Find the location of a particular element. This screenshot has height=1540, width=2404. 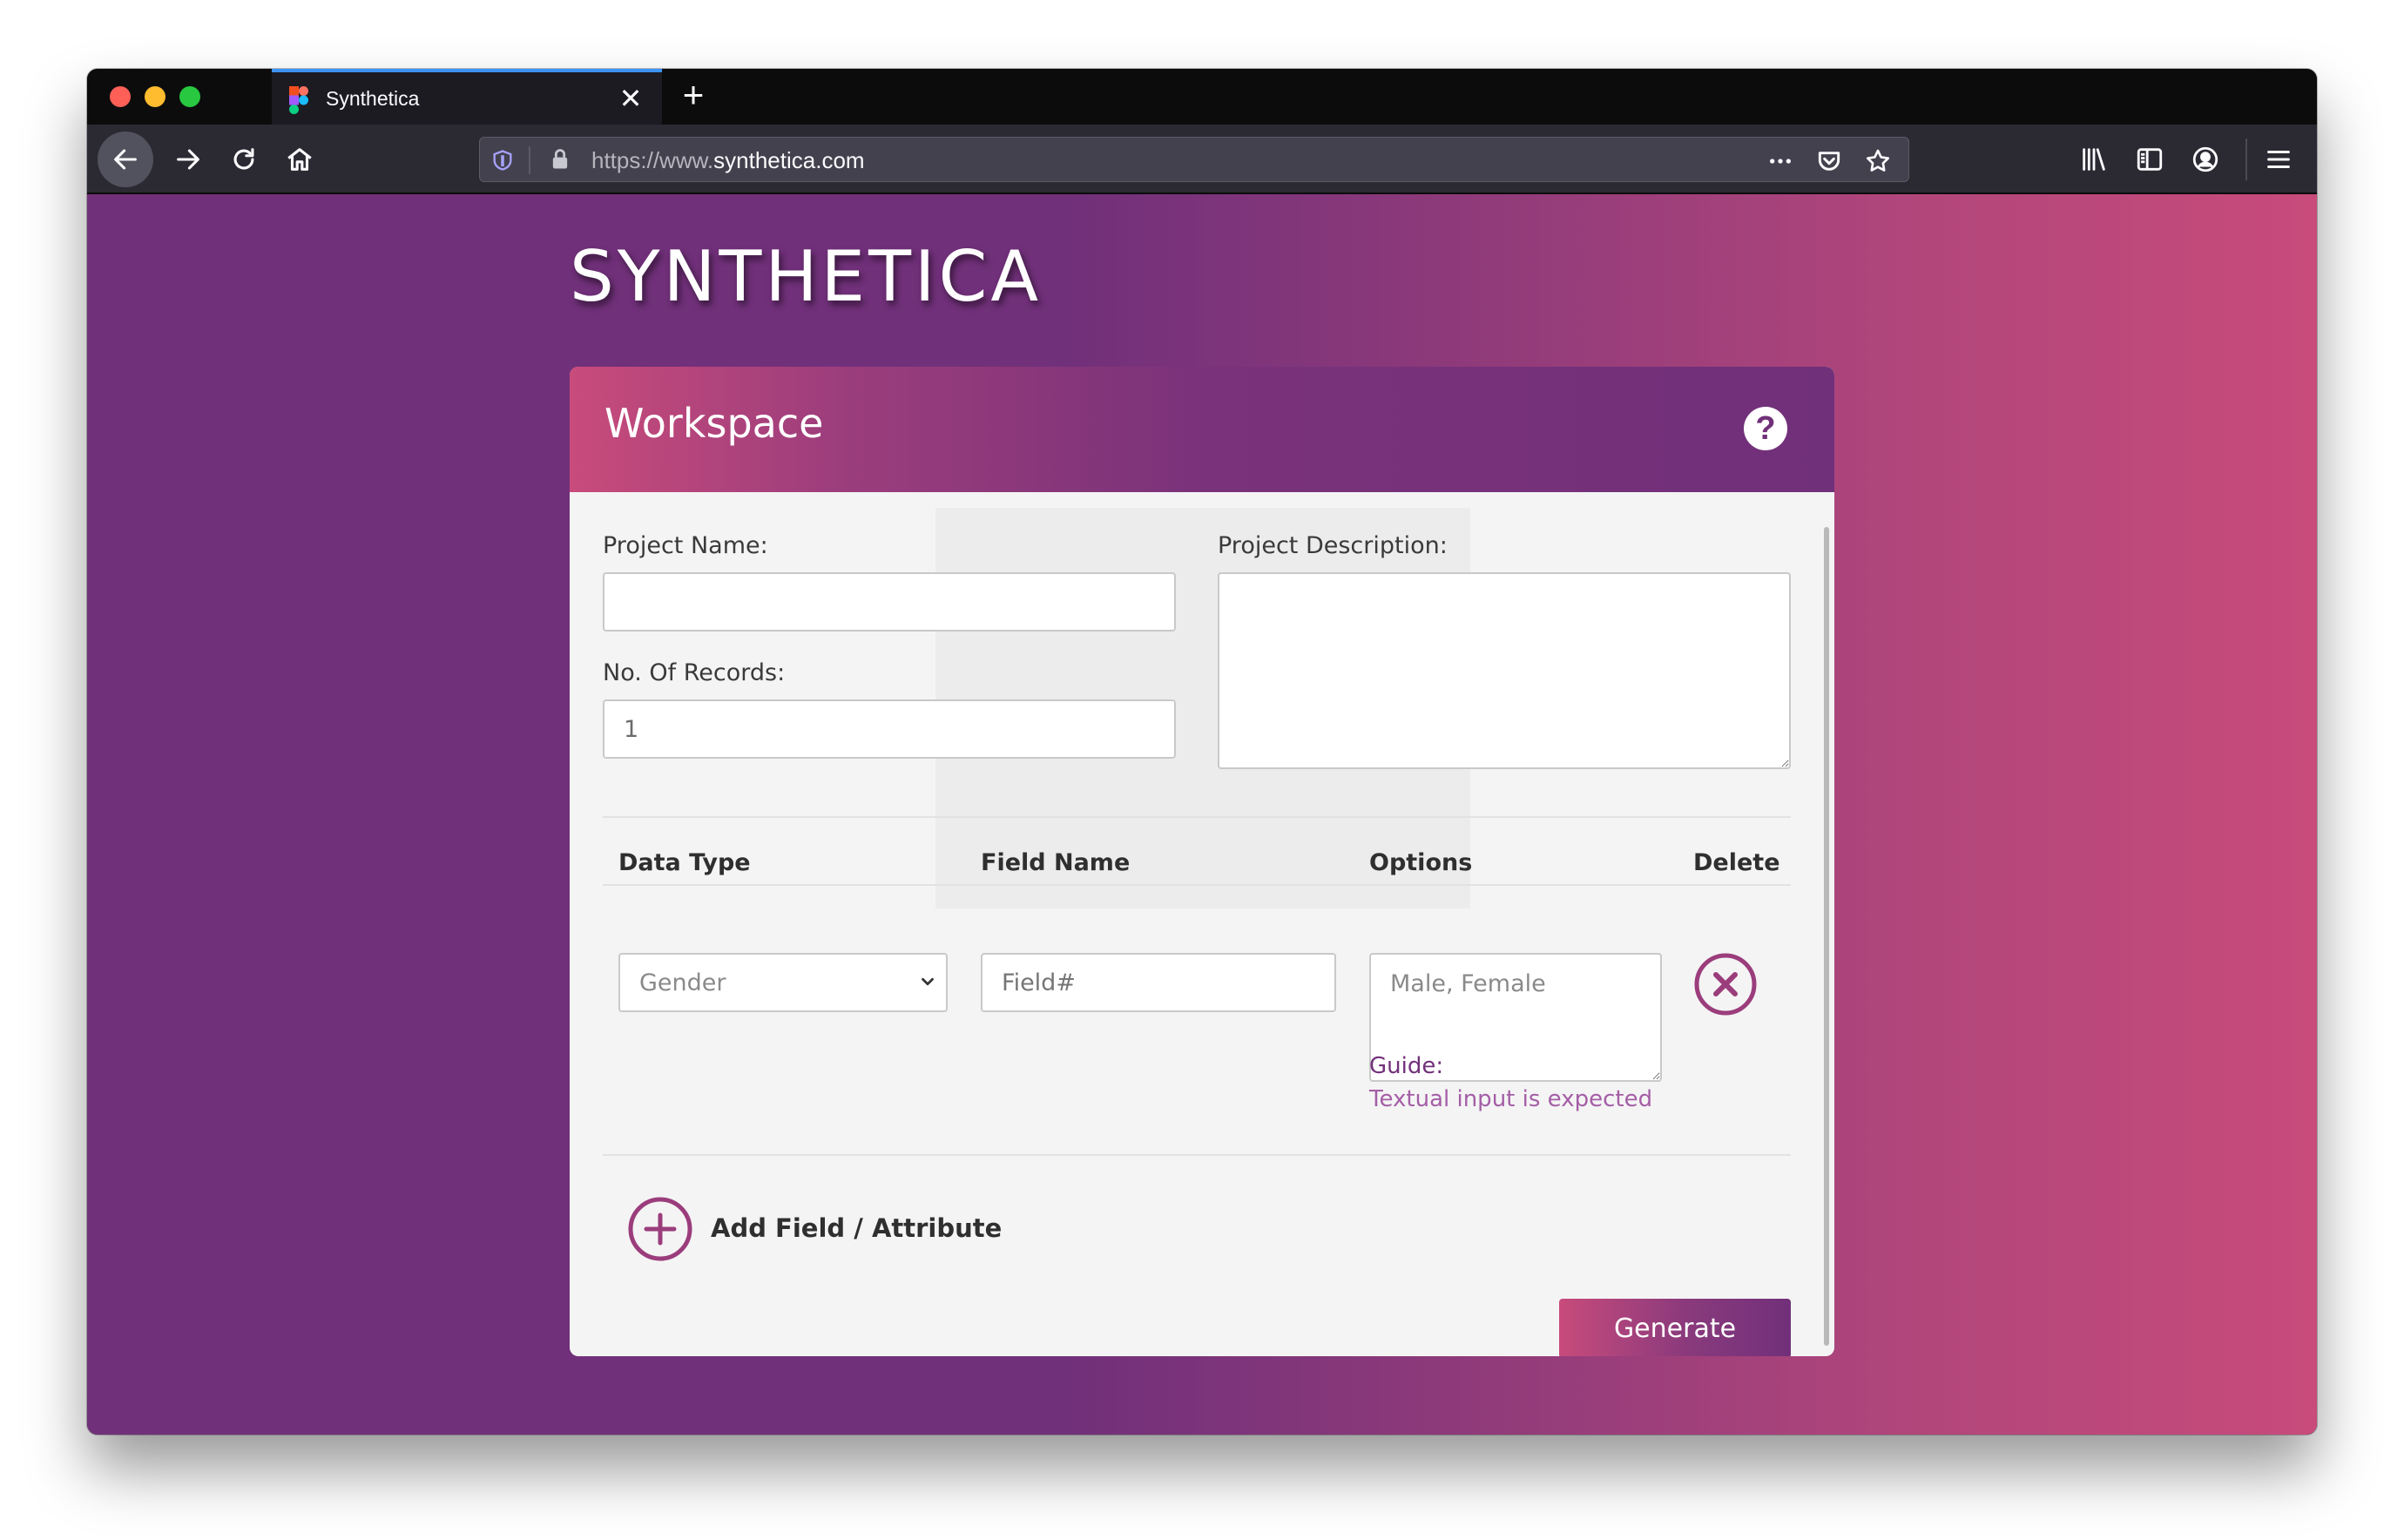

account-icon is located at coordinates (2205, 159).